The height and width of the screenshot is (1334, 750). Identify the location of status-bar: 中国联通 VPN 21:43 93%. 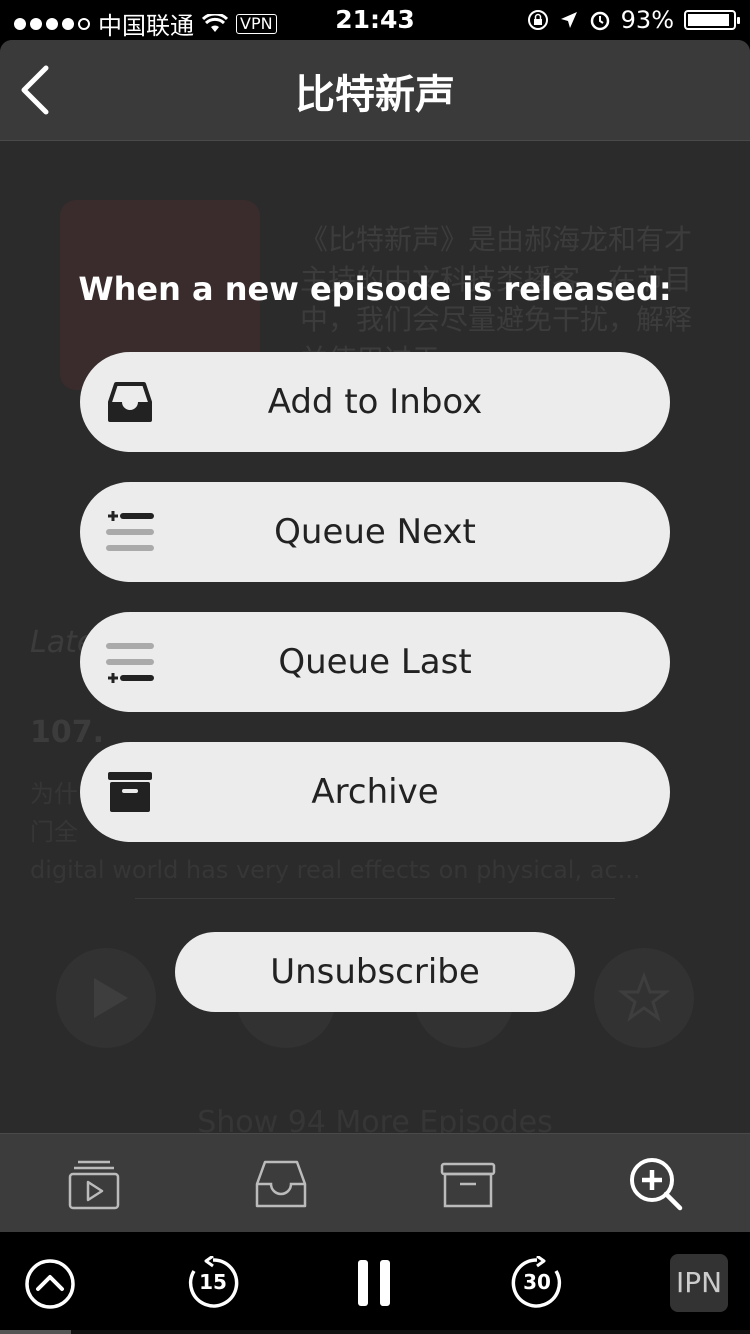
(375, 20).